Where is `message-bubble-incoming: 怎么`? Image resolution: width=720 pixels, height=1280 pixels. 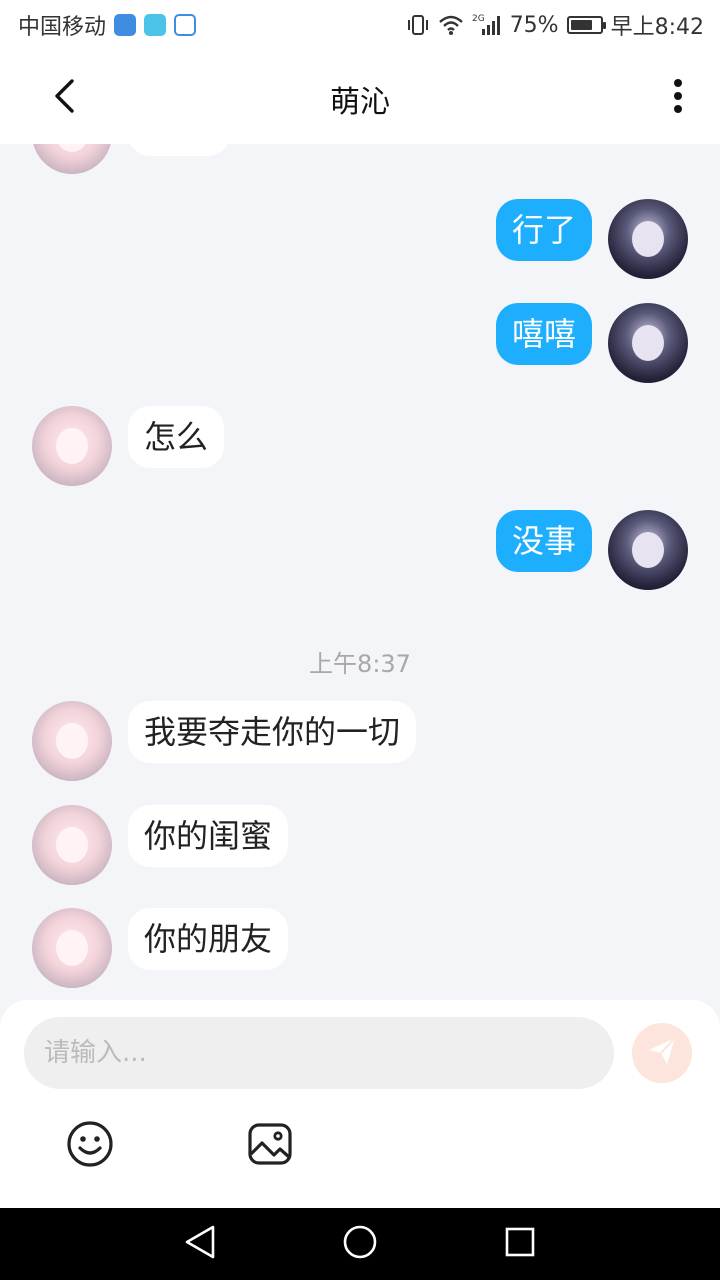
message-bubble-incoming: 怎么 is located at coordinates (176, 437).